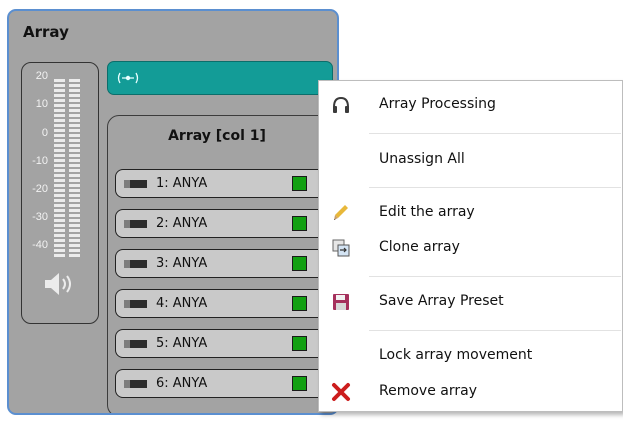 The image size is (623, 423). What do you see at coordinates (341, 392) in the screenshot?
I see `remove-icon` at bounding box center [341, 392].